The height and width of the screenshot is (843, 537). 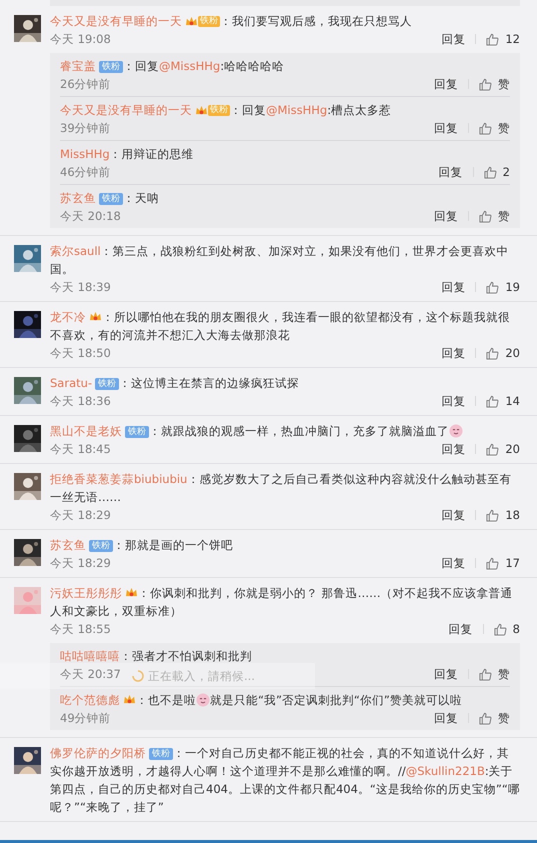 What do you see at coordinates (98, 753) in the screenshot?
I see `user-name-link: 佛罗伦萨的夕阳桥` at bounding box center [98, 753].